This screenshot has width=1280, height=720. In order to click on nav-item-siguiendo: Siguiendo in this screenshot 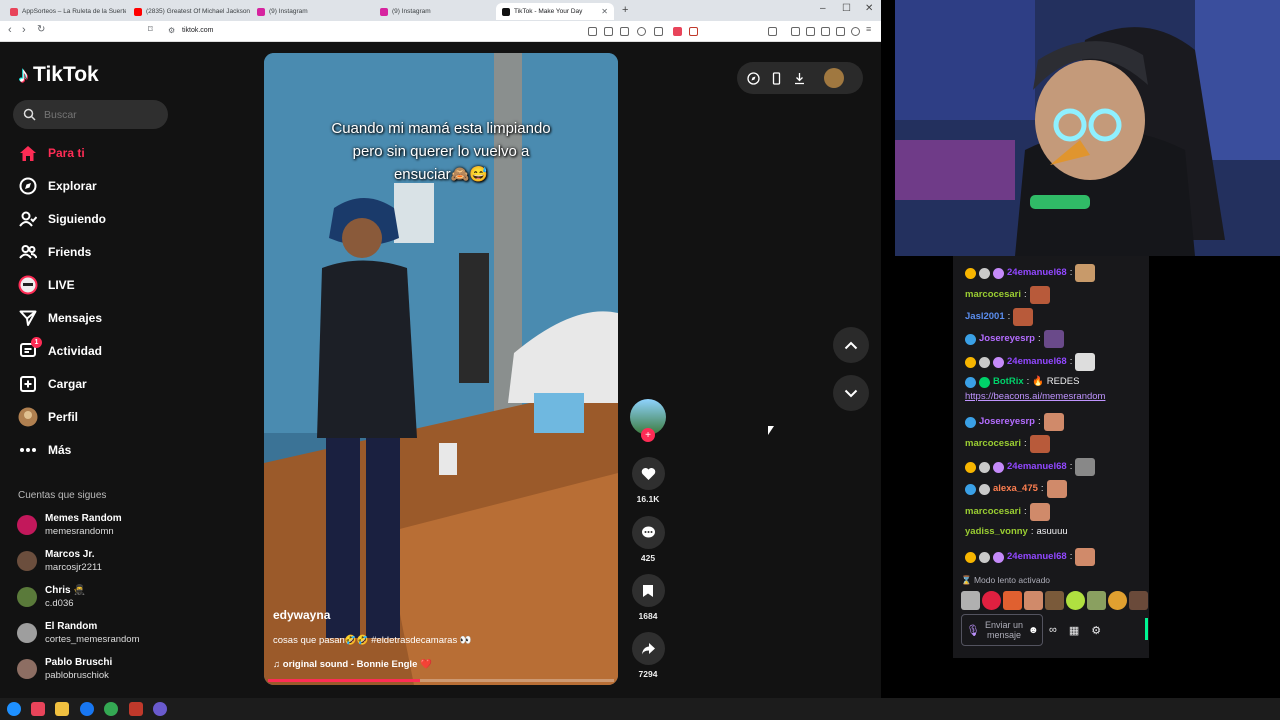, I will do `click(62, 219)`.